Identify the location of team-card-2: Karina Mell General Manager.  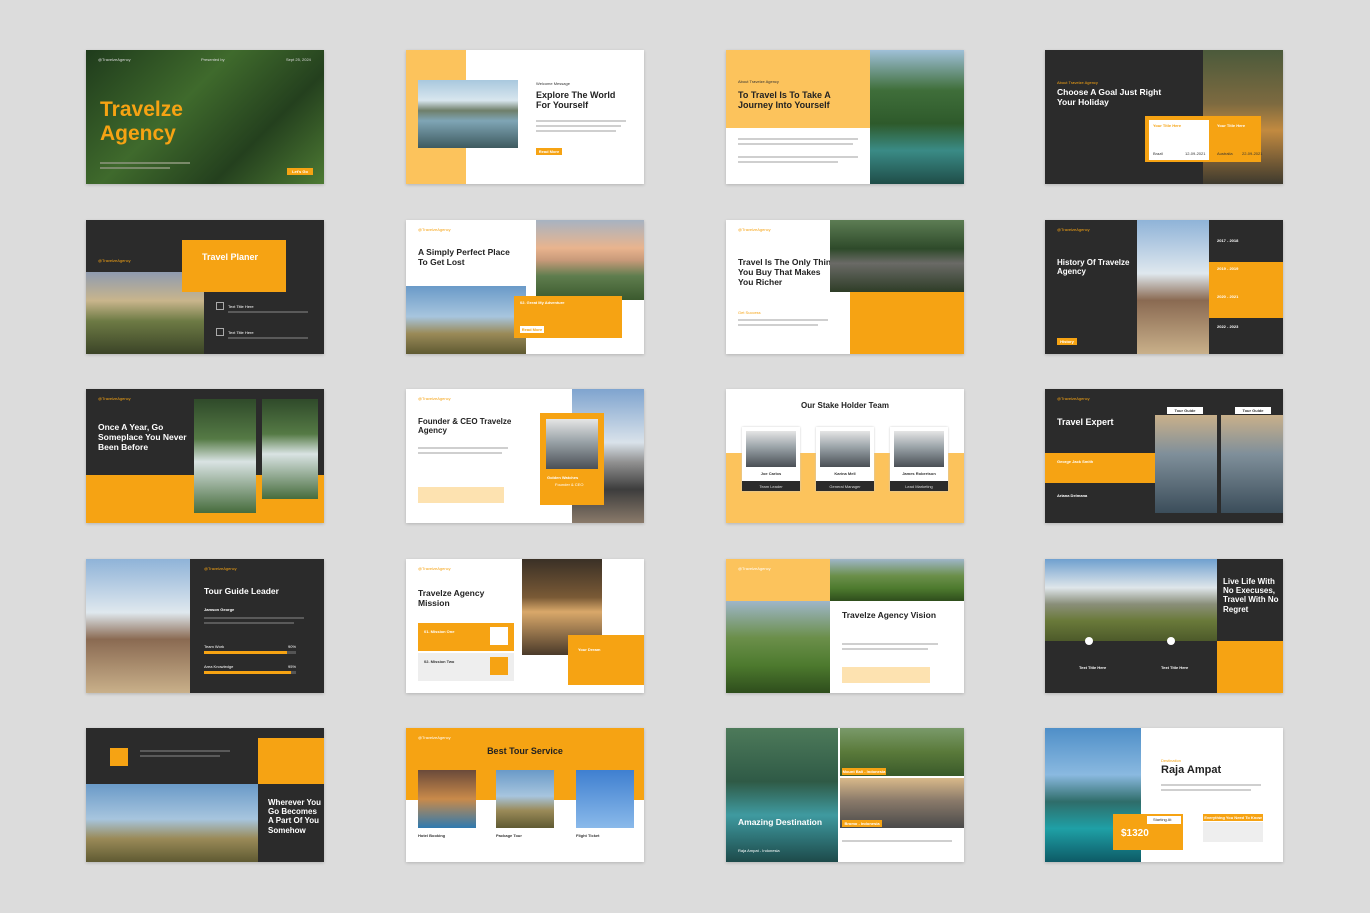
(845, 459).